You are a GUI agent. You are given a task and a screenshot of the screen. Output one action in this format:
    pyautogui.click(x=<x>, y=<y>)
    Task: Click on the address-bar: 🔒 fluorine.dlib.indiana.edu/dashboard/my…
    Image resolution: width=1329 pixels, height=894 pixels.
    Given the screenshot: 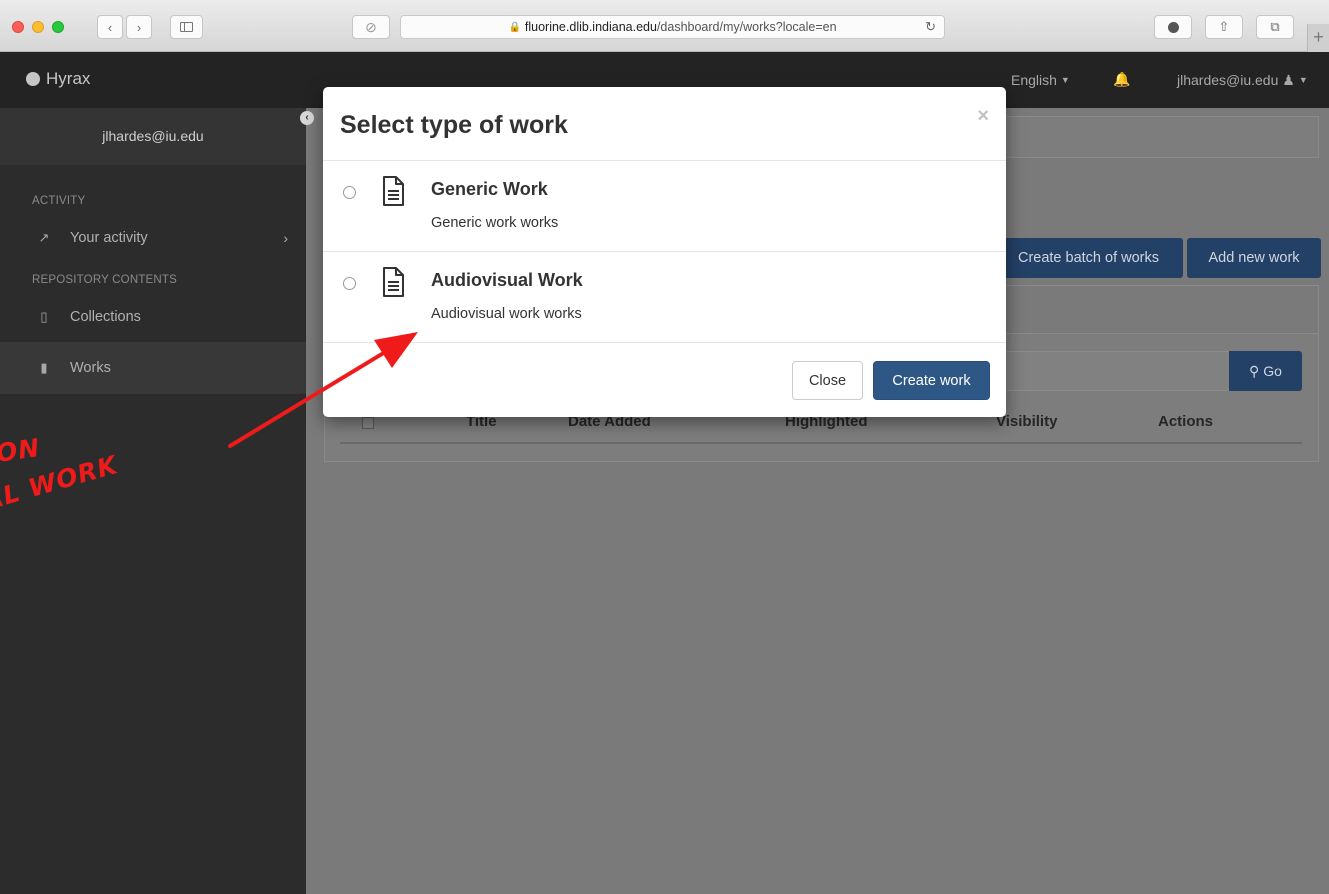 What is the action you would take?
    pyautogui.click(x=672, y=27)
    